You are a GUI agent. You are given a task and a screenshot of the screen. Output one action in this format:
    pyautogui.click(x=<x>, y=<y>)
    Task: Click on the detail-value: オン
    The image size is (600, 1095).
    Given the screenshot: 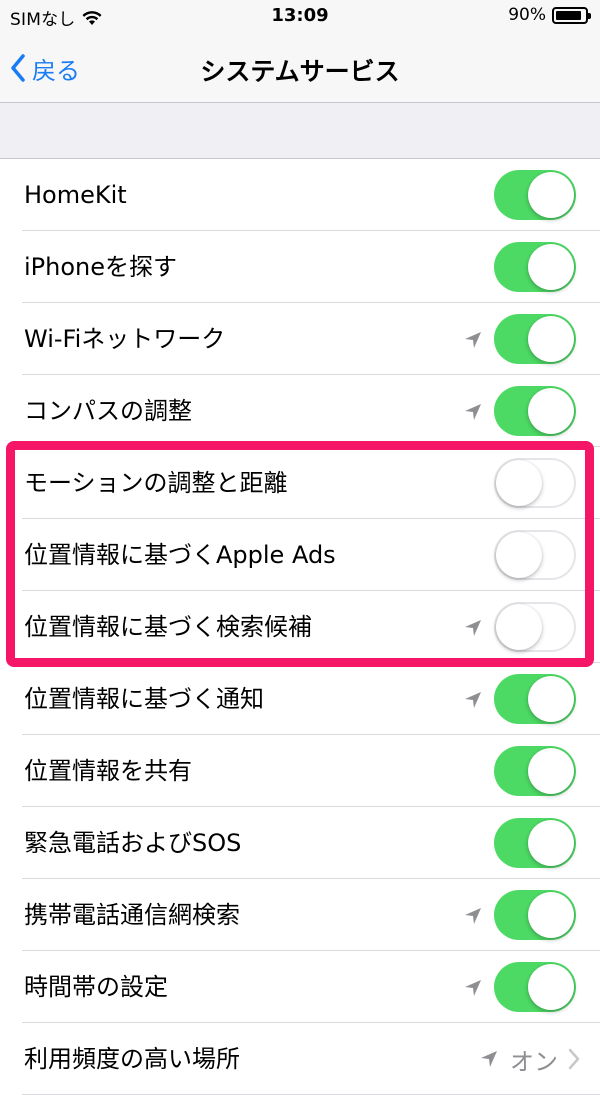 What is the action you would take?
    pyautogui.click(x=529, y=1059)
    